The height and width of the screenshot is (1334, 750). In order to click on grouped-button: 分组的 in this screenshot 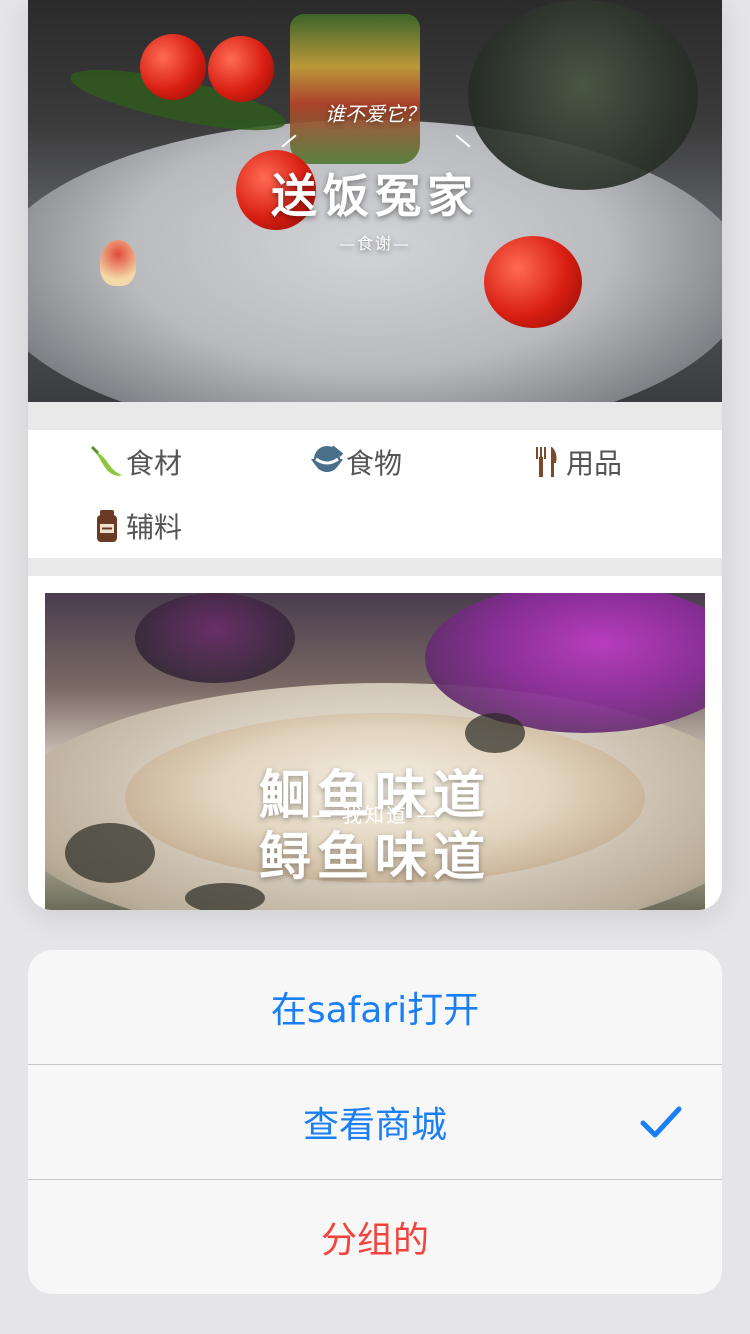, I will do `click(375, 1237)`.